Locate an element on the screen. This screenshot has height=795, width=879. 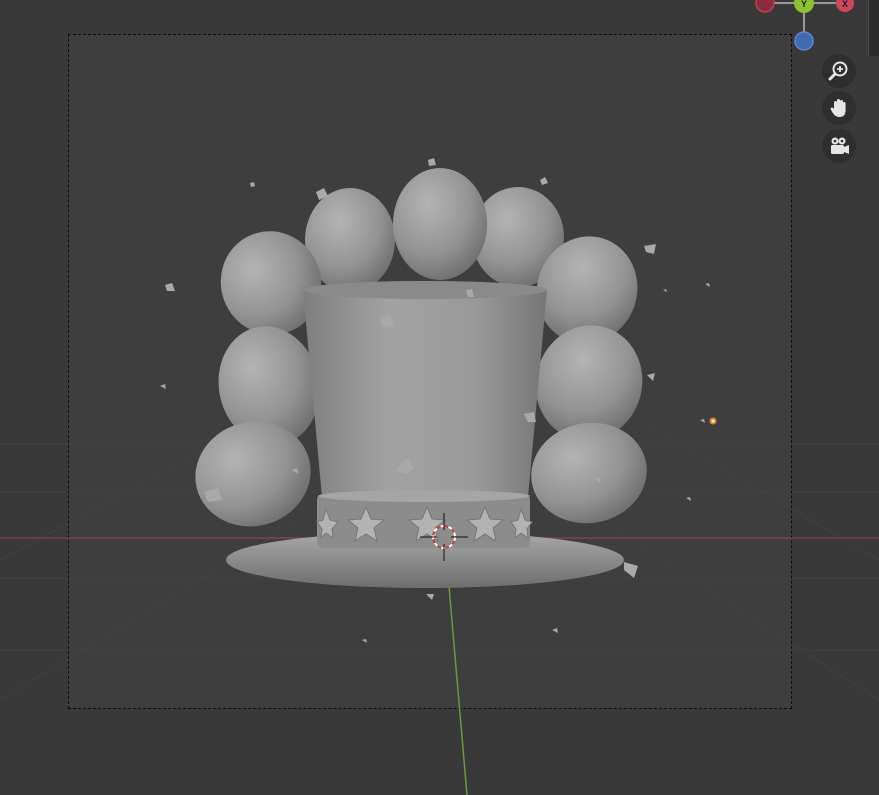
gizmo-x-label: X is located at coordinates (845, 4).